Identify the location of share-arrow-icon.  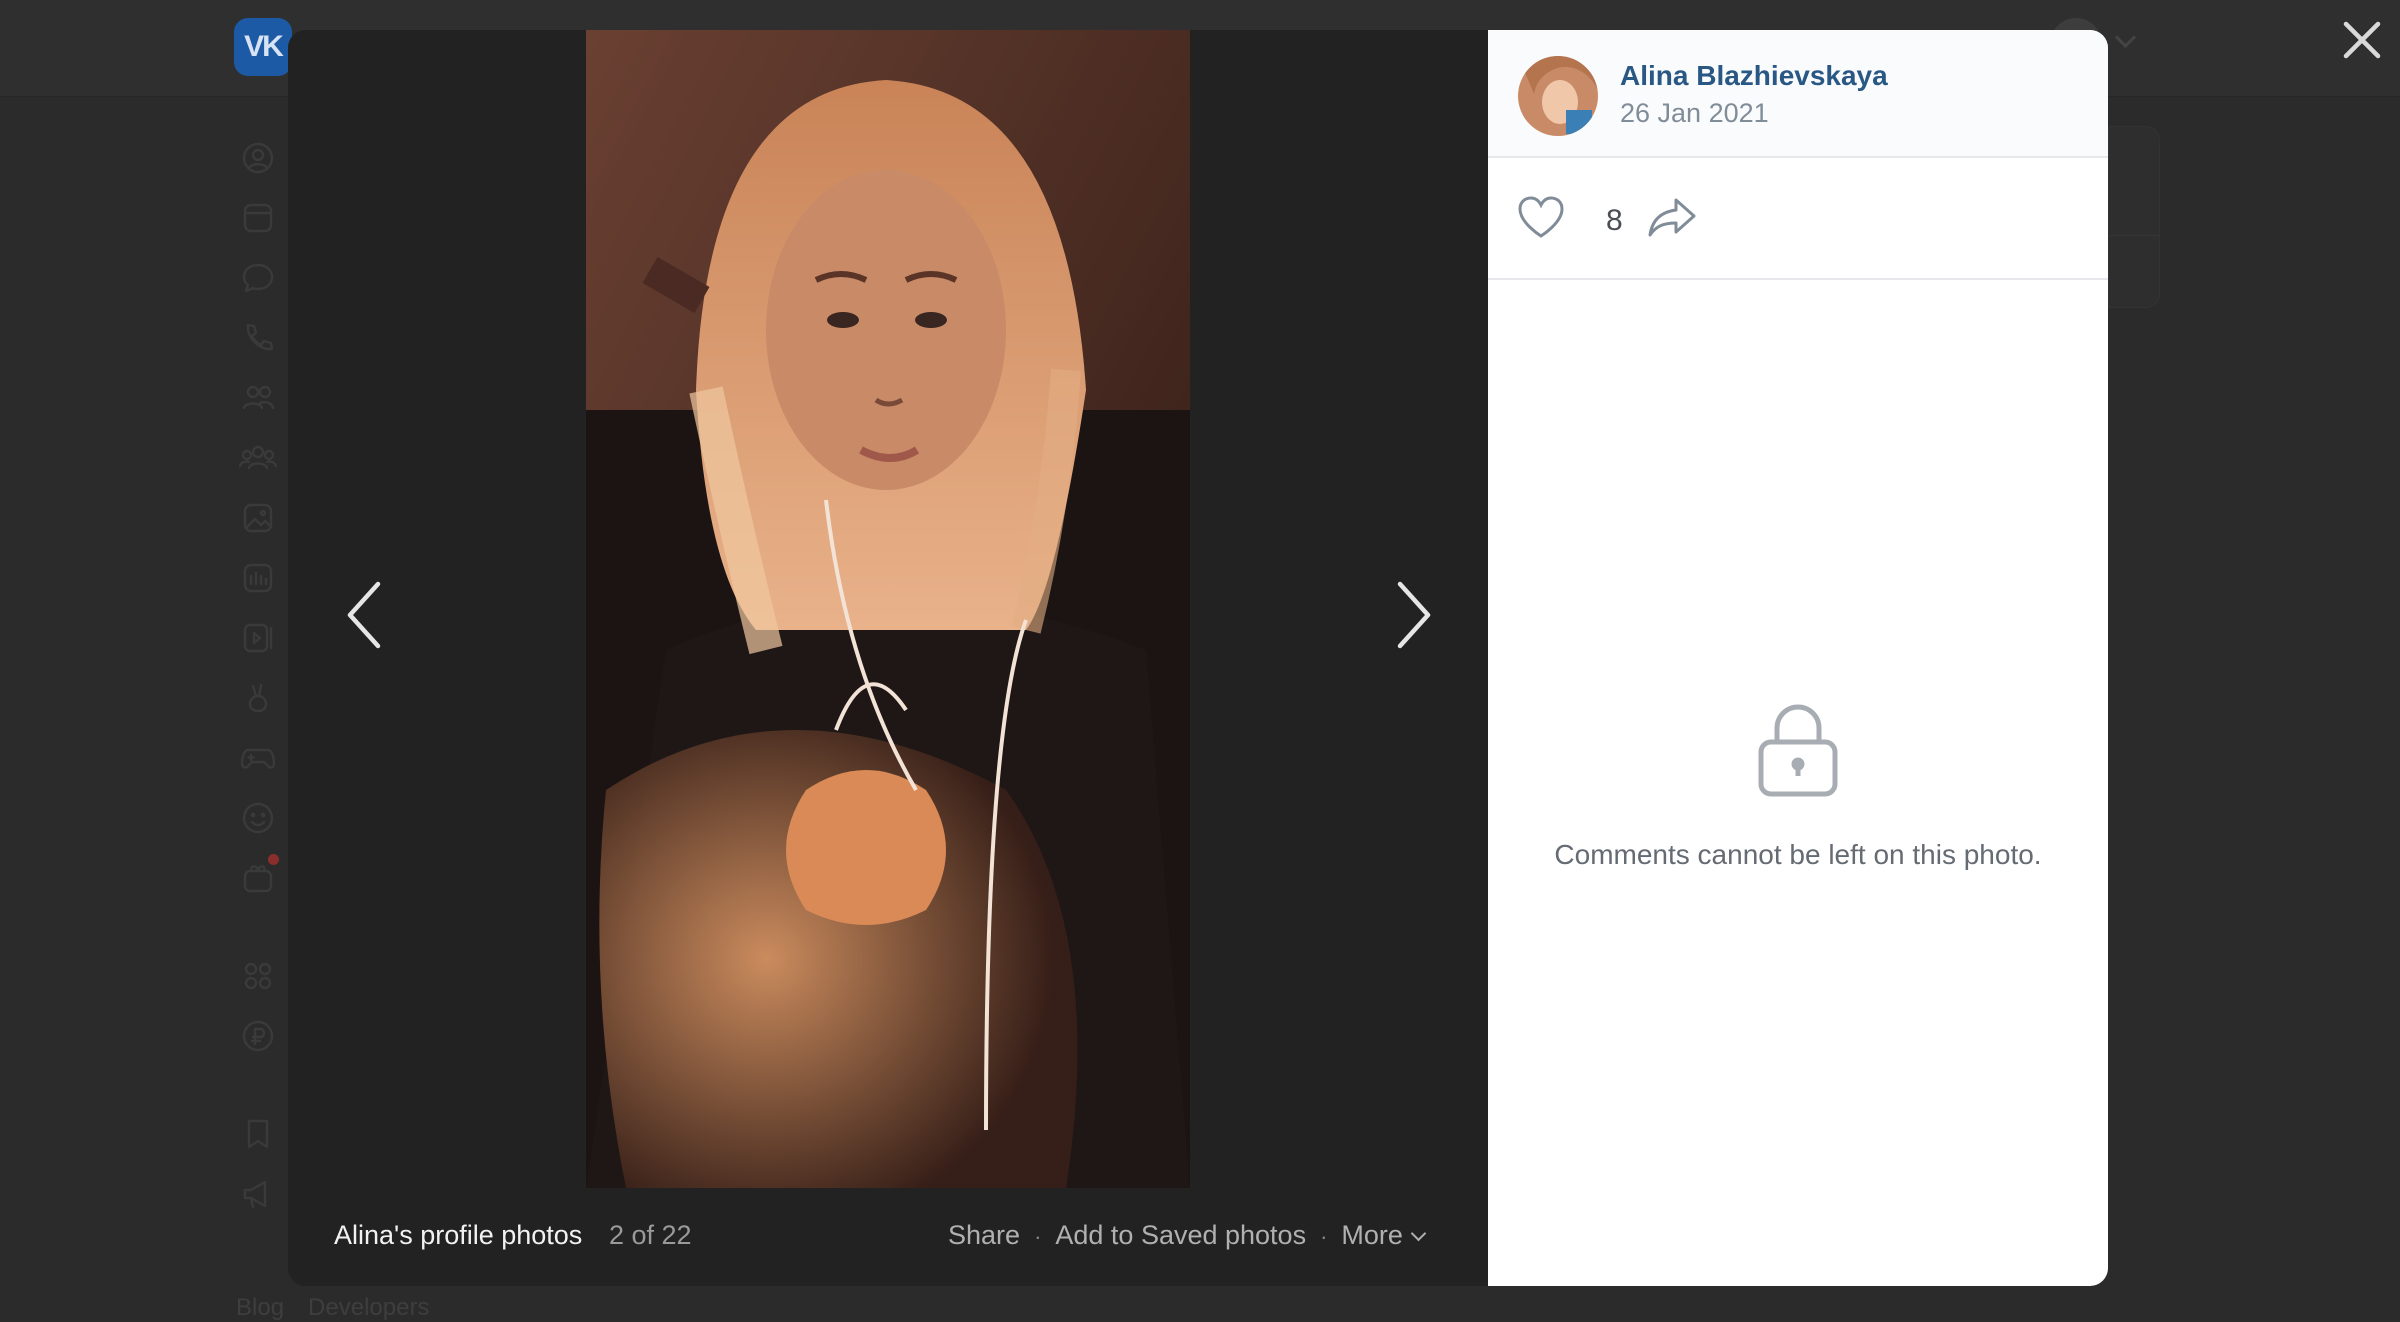
(1672, 219).